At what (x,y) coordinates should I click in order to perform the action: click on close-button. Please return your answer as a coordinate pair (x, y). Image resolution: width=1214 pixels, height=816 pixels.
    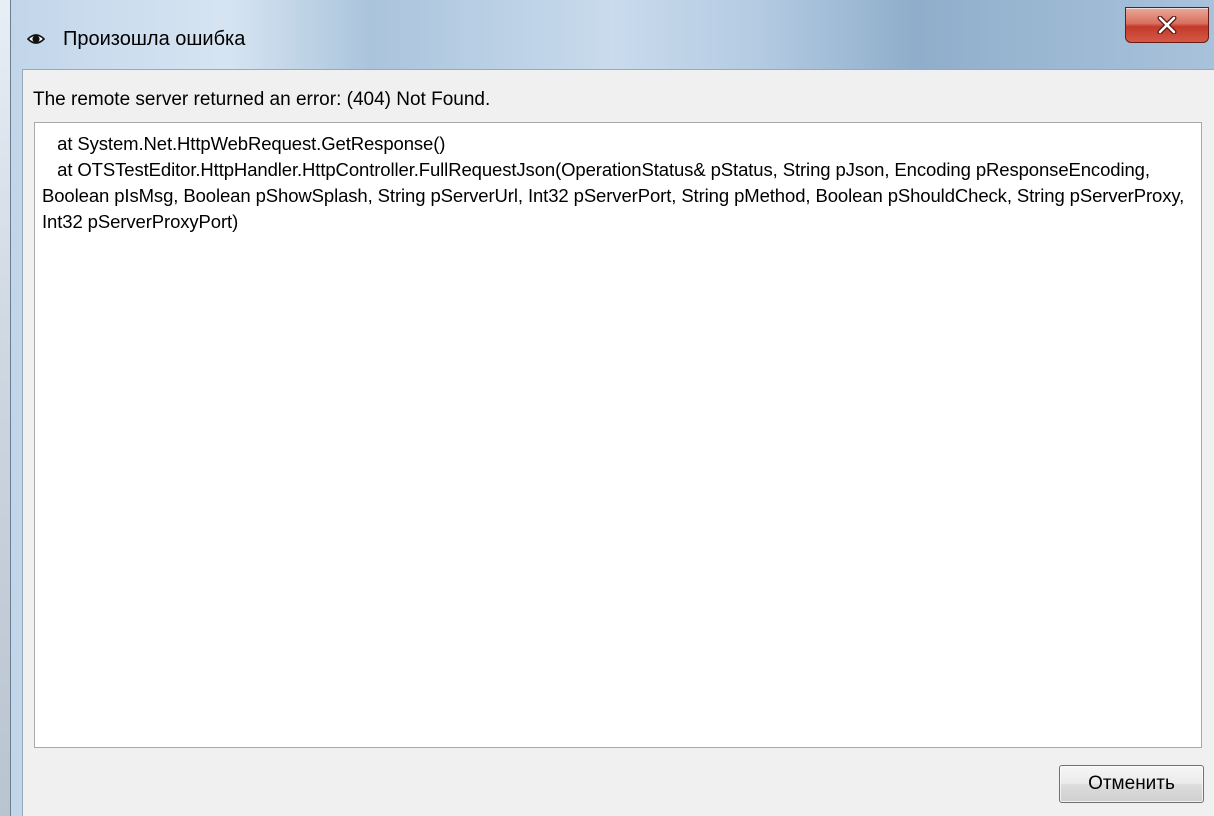
    Looking at the image, I should click on (1167, 25).